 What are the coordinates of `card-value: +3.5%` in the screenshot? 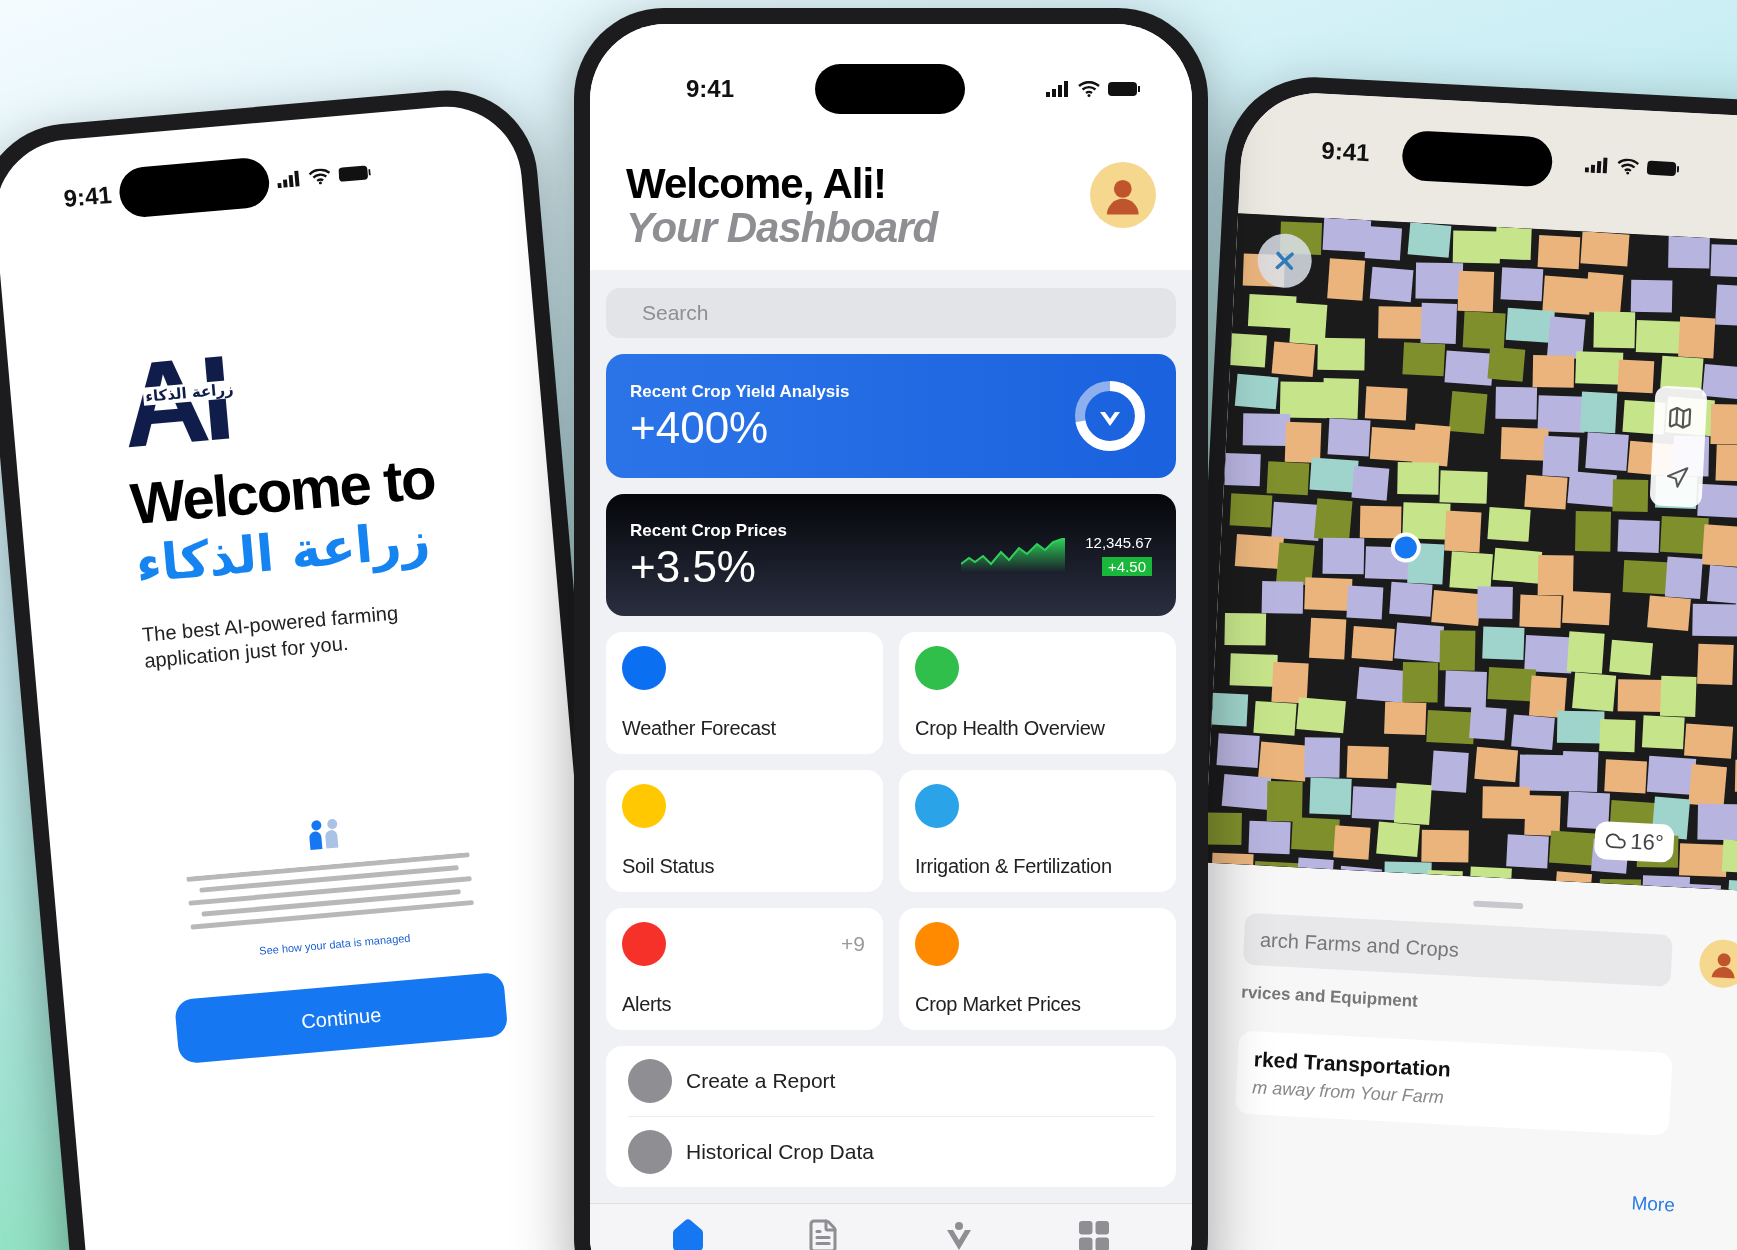 It's located at (693, 567).